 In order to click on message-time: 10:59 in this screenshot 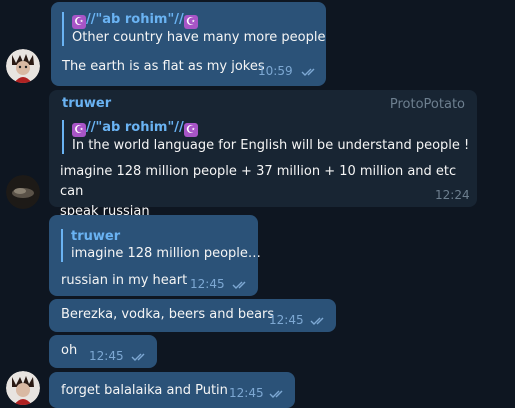, I will do `click(275, 71)`.